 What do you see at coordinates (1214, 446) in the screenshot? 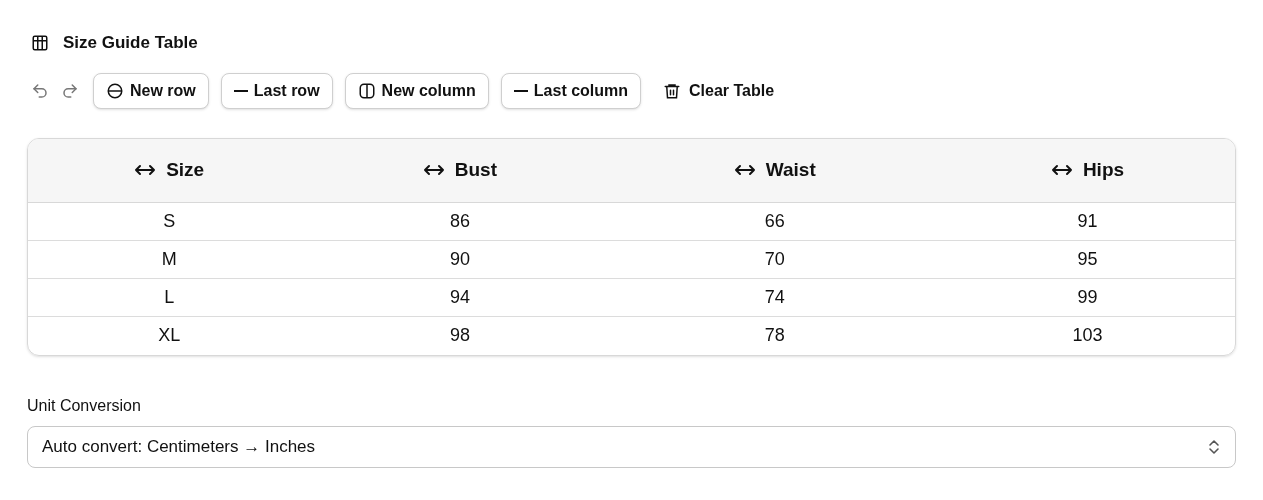
I see `chevrons-icon` at bounding box center [1214, 446].